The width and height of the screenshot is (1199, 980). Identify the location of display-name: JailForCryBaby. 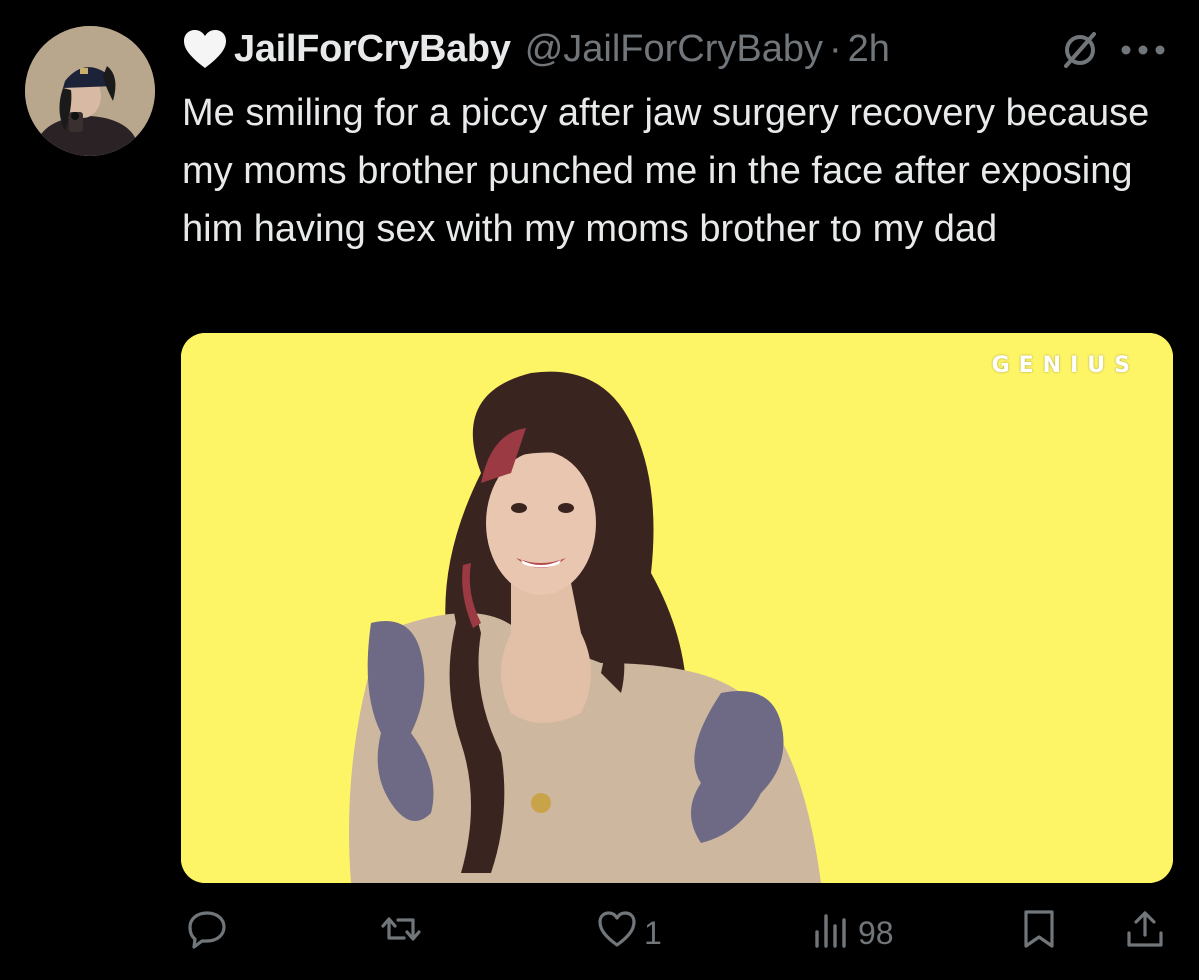
(372, 49).